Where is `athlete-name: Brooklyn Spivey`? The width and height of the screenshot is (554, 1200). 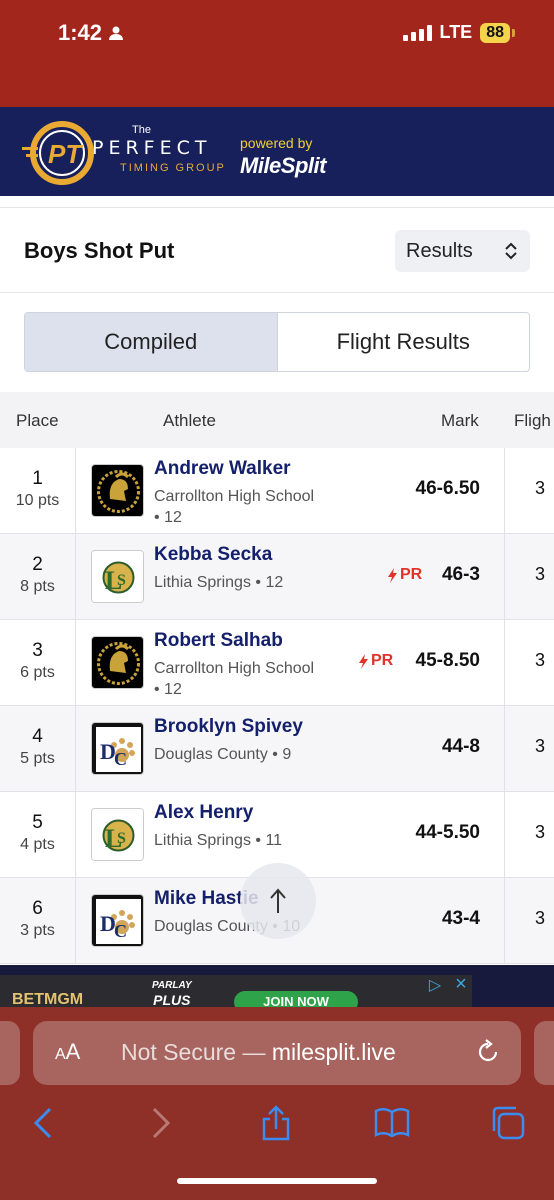
athlete-name: Brooklyn Spivey is located at coordinates (228, 727).